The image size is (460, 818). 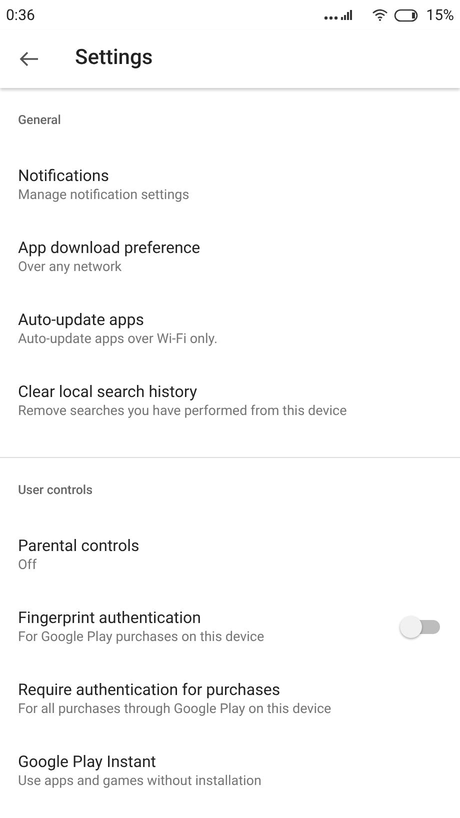 What do you see at coordinates (104, 195) in the screenshot?
I see `item-subtitle: Manage notification settings` at bounding box center [104, 195].